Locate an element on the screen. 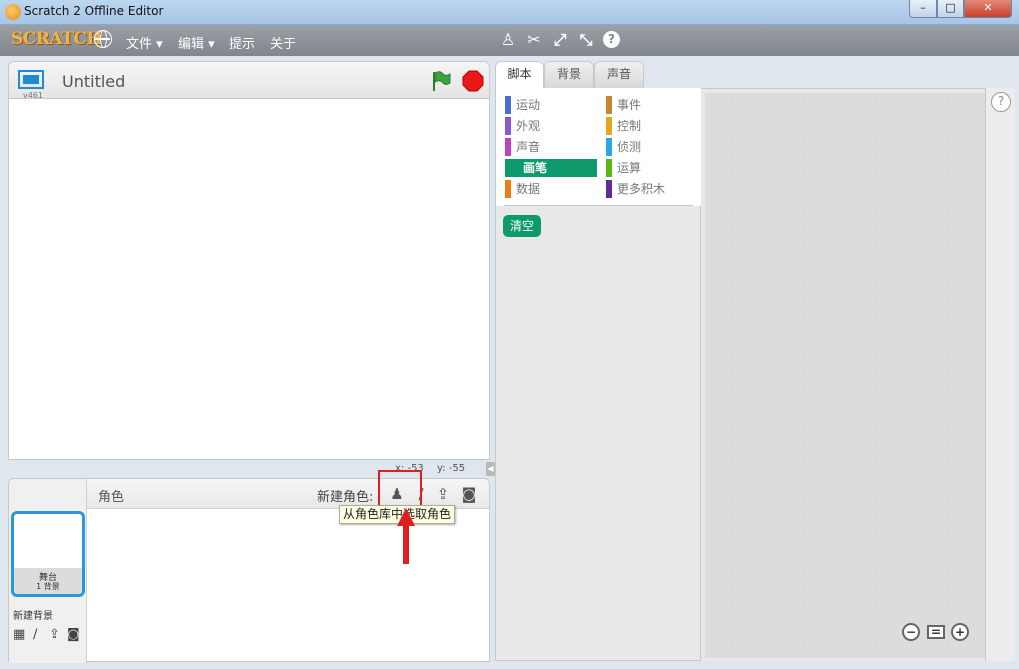  block-clear: 清空 is located at coordinates (522, 226).